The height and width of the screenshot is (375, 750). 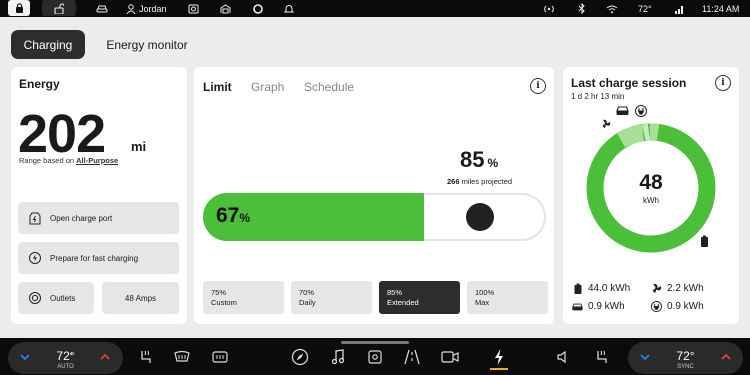 I want to click on lock-button, so click(x=19, y=8).